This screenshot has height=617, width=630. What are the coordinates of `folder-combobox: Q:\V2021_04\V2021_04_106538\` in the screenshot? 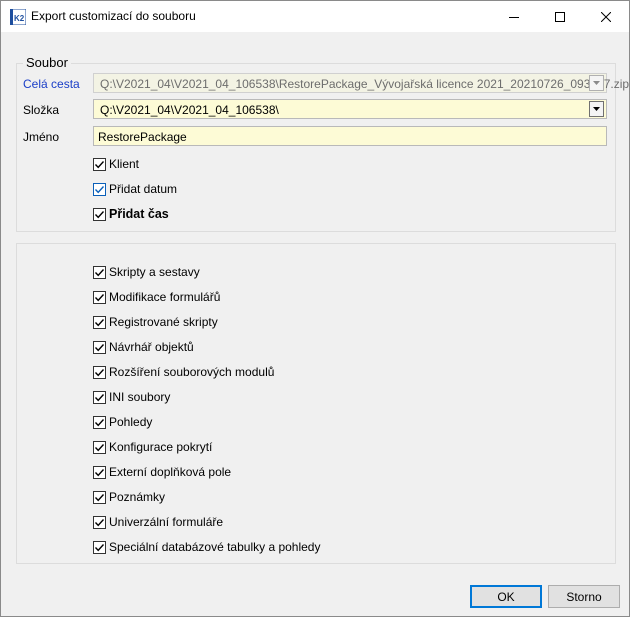 It's located at (350, 109).